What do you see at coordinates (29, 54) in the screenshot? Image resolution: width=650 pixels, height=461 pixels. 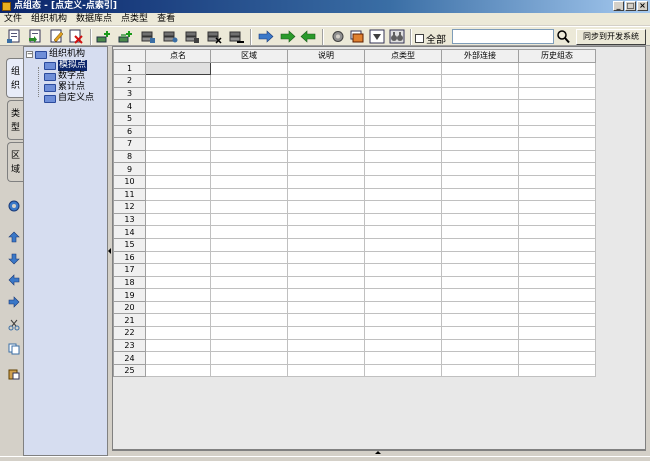 I see `collapse-icon: −` at bounding box center [29, 54].